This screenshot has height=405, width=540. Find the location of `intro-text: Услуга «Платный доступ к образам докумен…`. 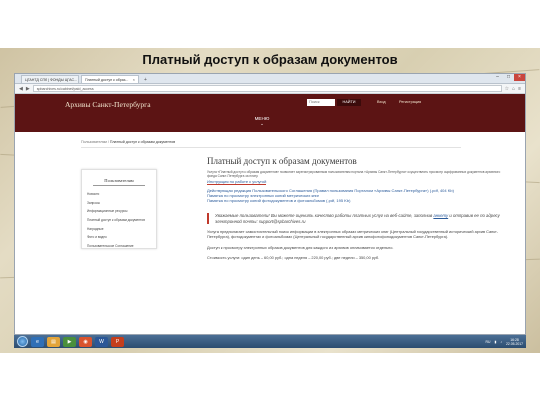

intro-text: Услуга «Платный доступ к образам докумен… is located at coordinates (354, 174).